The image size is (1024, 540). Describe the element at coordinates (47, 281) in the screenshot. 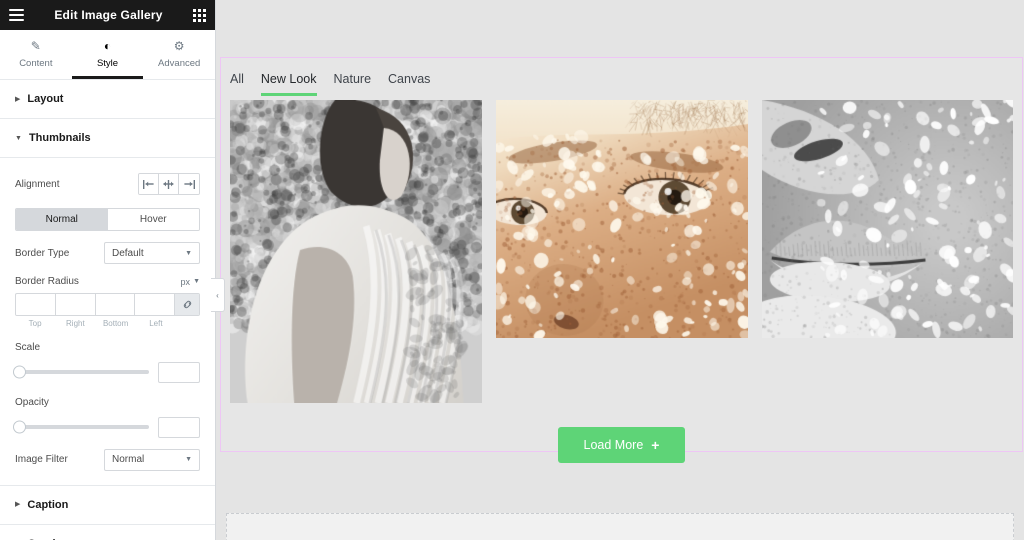

I see `border-radius-label: Border Radius` at that location.